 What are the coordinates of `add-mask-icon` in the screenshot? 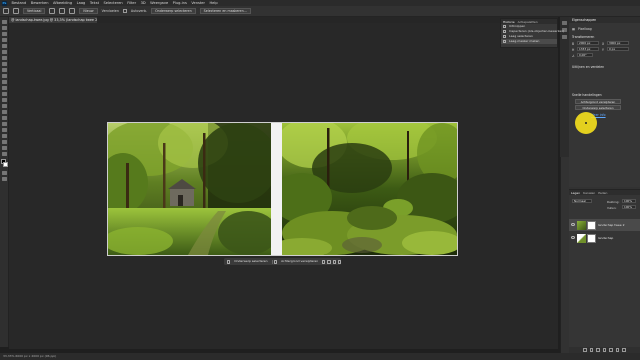 It's located at (598, 350).